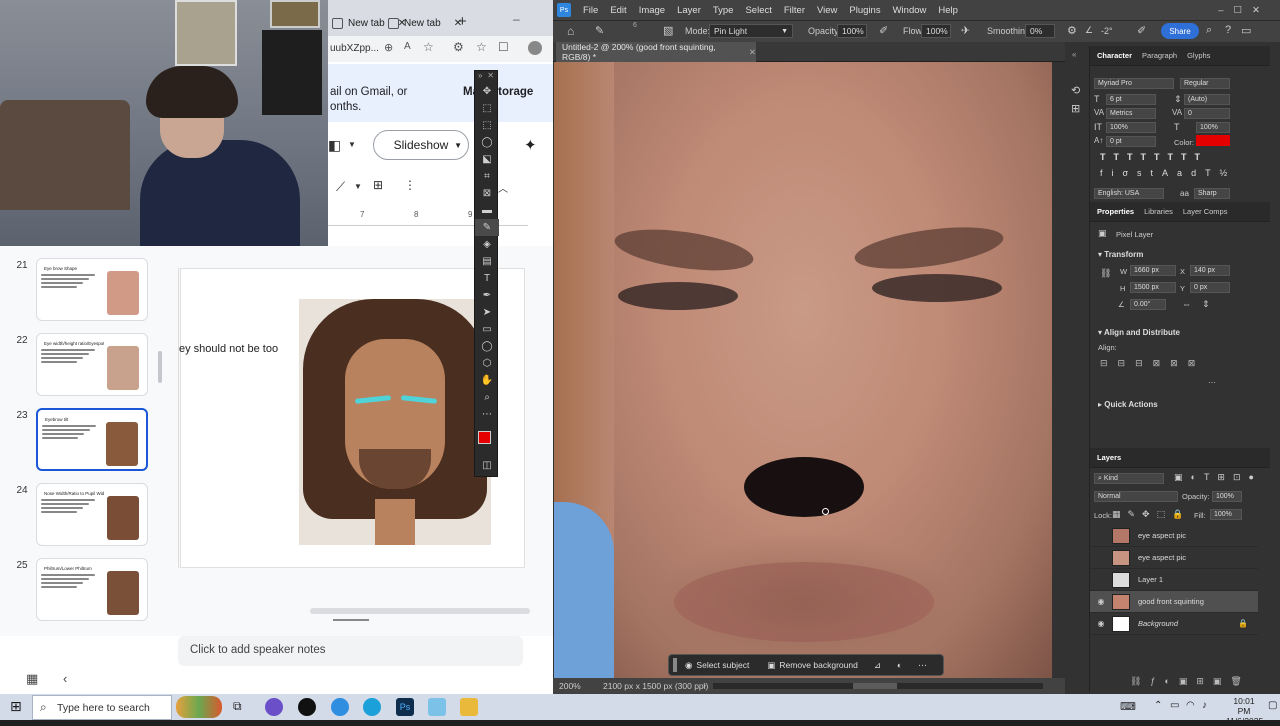 This screenshot has height=726, width=1280. What do you see at coordinates (487, 159) in the screenshot?
I see `object-selection-icon: ⬕` at bounding box center [487, 159].